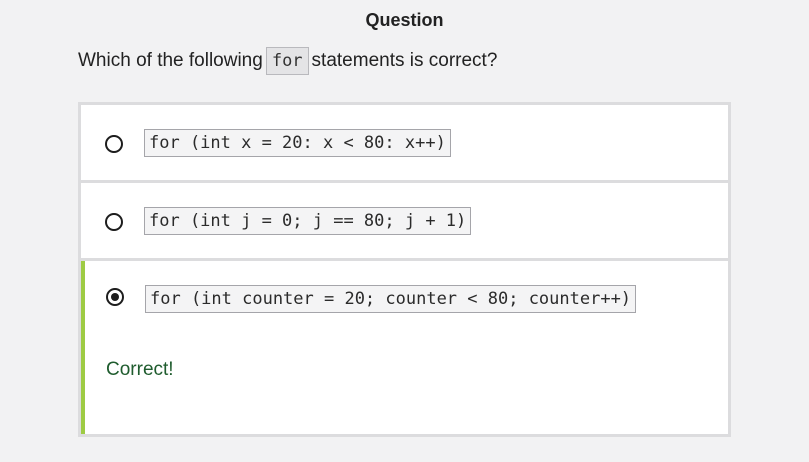  I want to click on answer-code-2: for (int j = 0; j == 80; j + 1), so click(308, 221).